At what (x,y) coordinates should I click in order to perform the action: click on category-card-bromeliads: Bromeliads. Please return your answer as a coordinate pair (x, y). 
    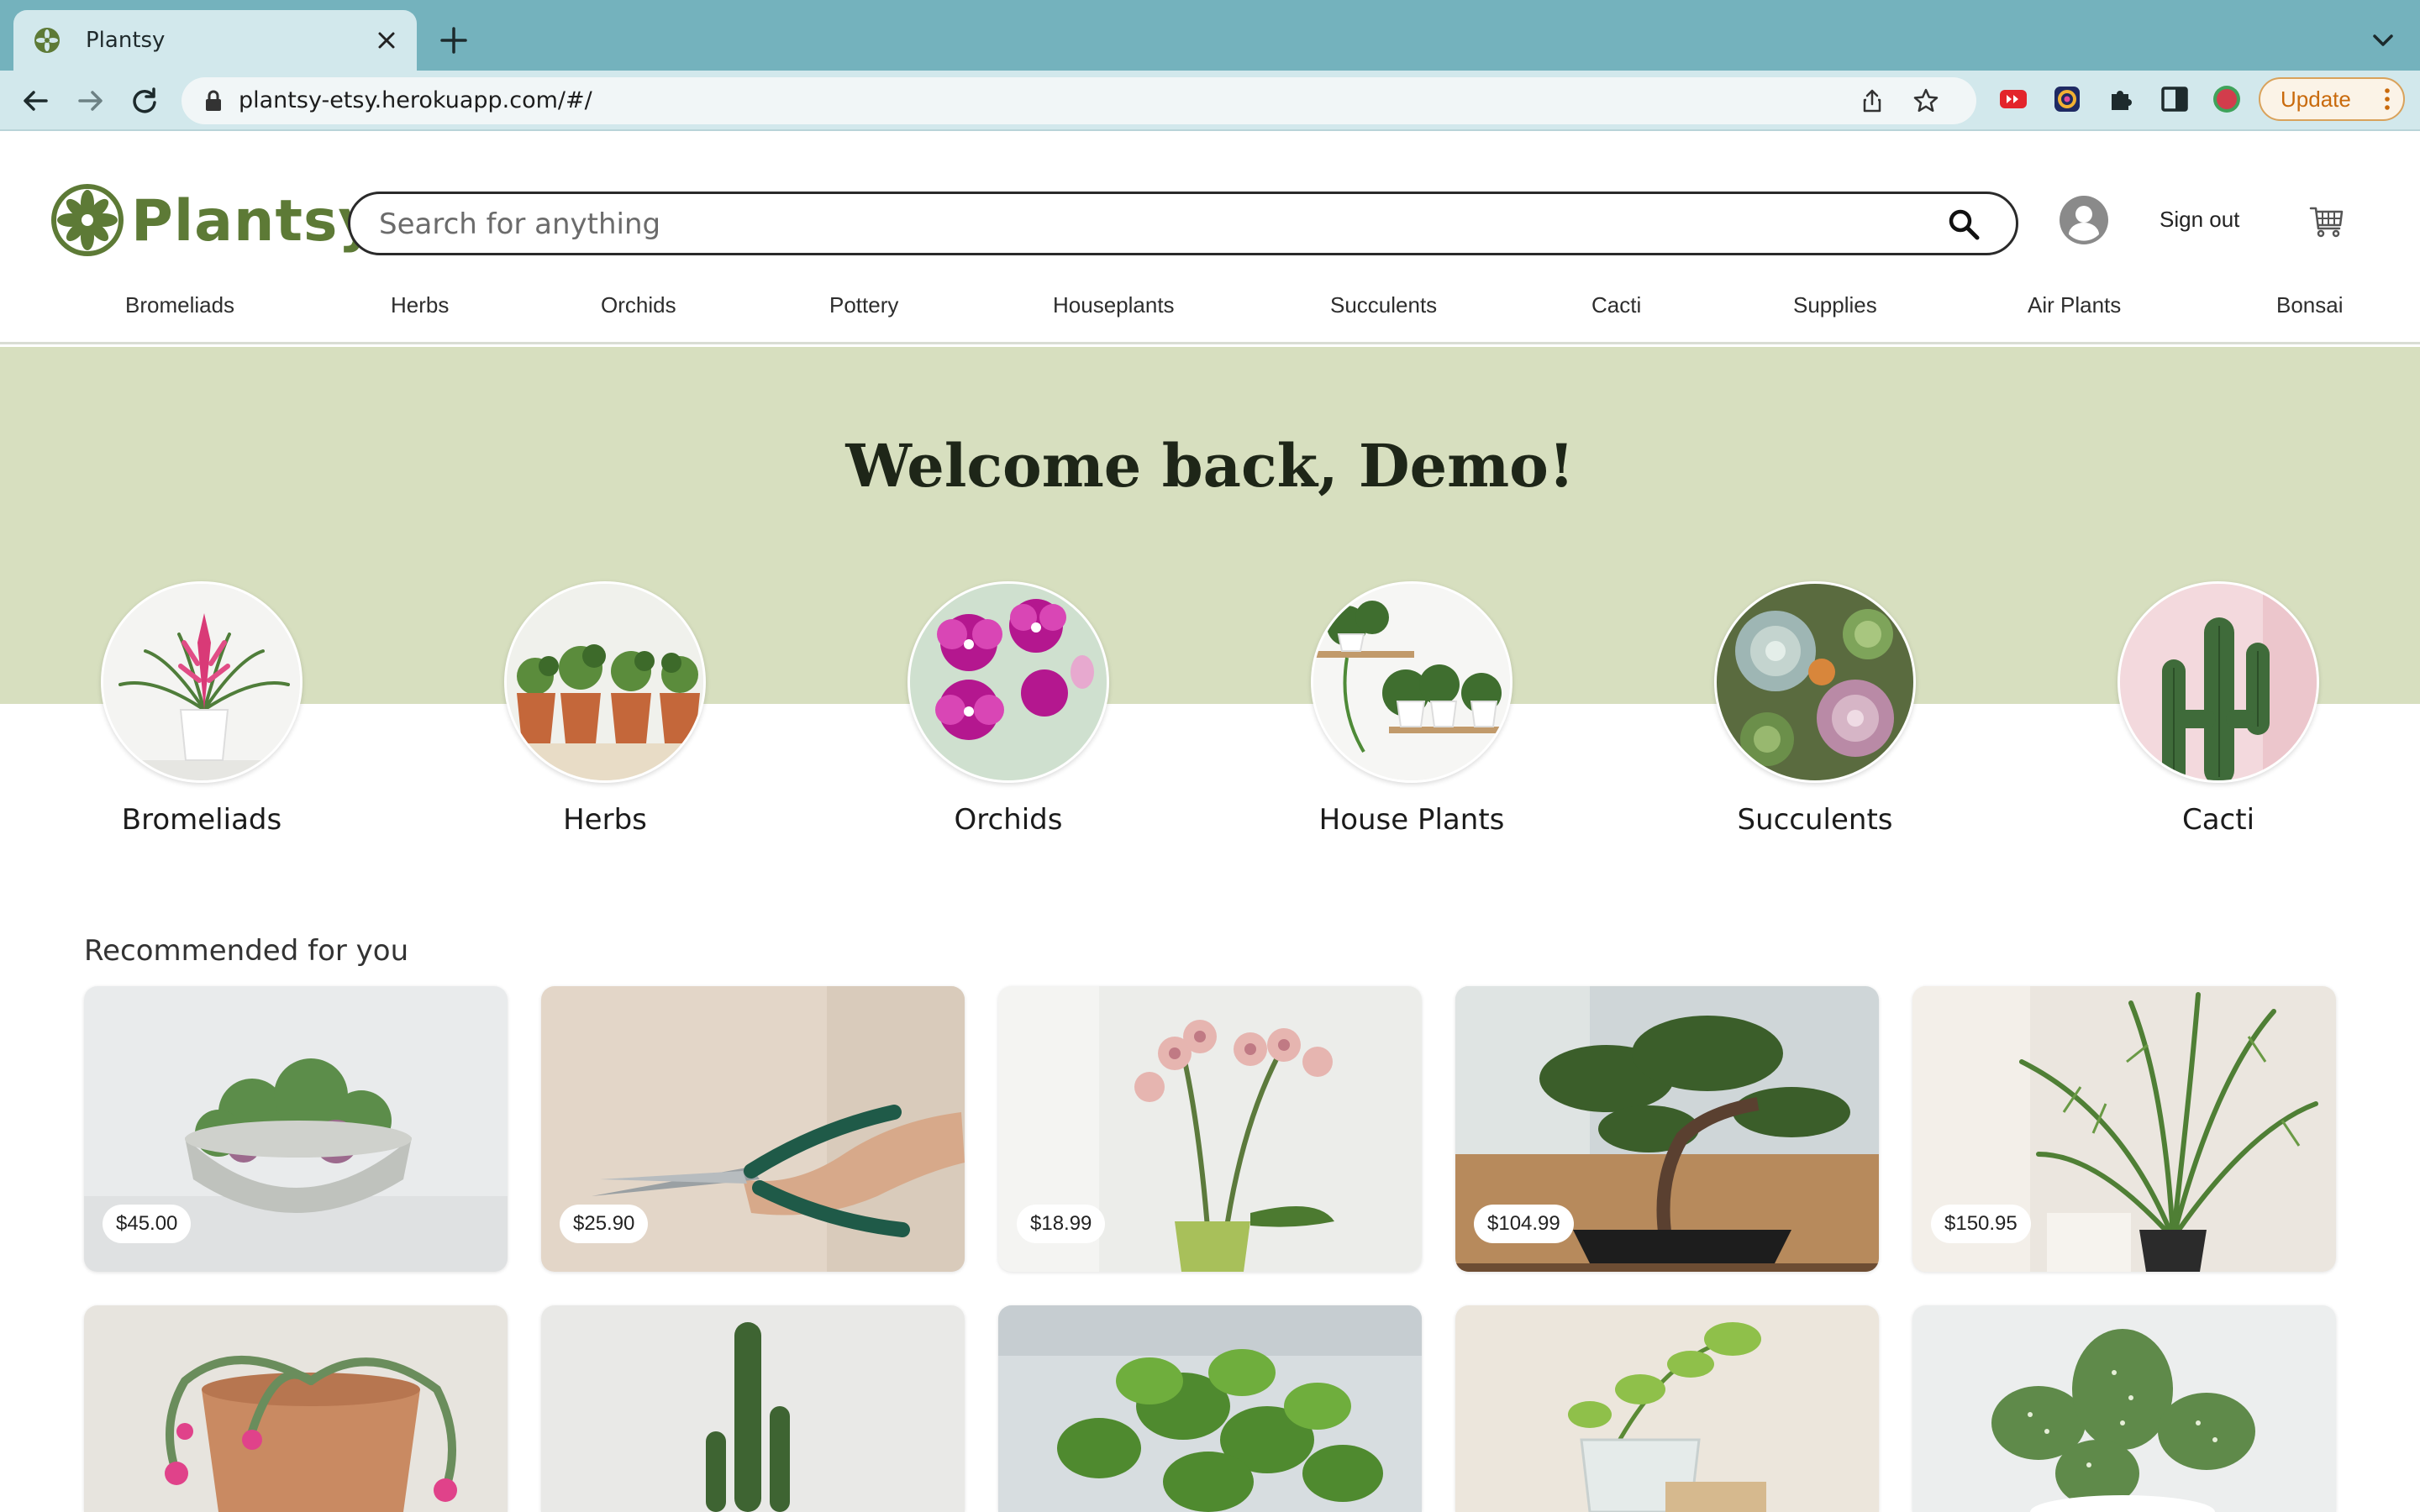
    Looking at the image, I should click on (202, 709).